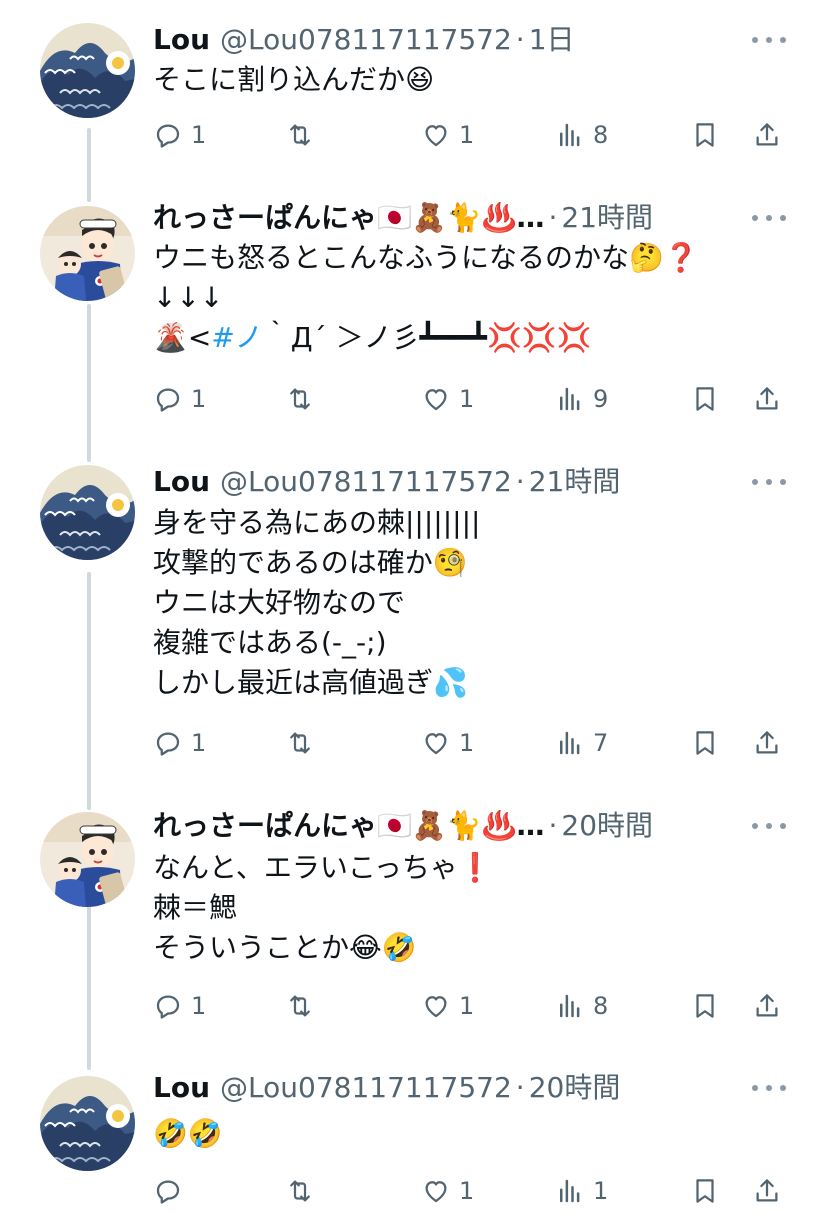 This screenshot has width=828, height=1221. I want to click on tweet-text-line: ウニも怒るとこんなふうになるのかな🤔❓, so click(426, 257).